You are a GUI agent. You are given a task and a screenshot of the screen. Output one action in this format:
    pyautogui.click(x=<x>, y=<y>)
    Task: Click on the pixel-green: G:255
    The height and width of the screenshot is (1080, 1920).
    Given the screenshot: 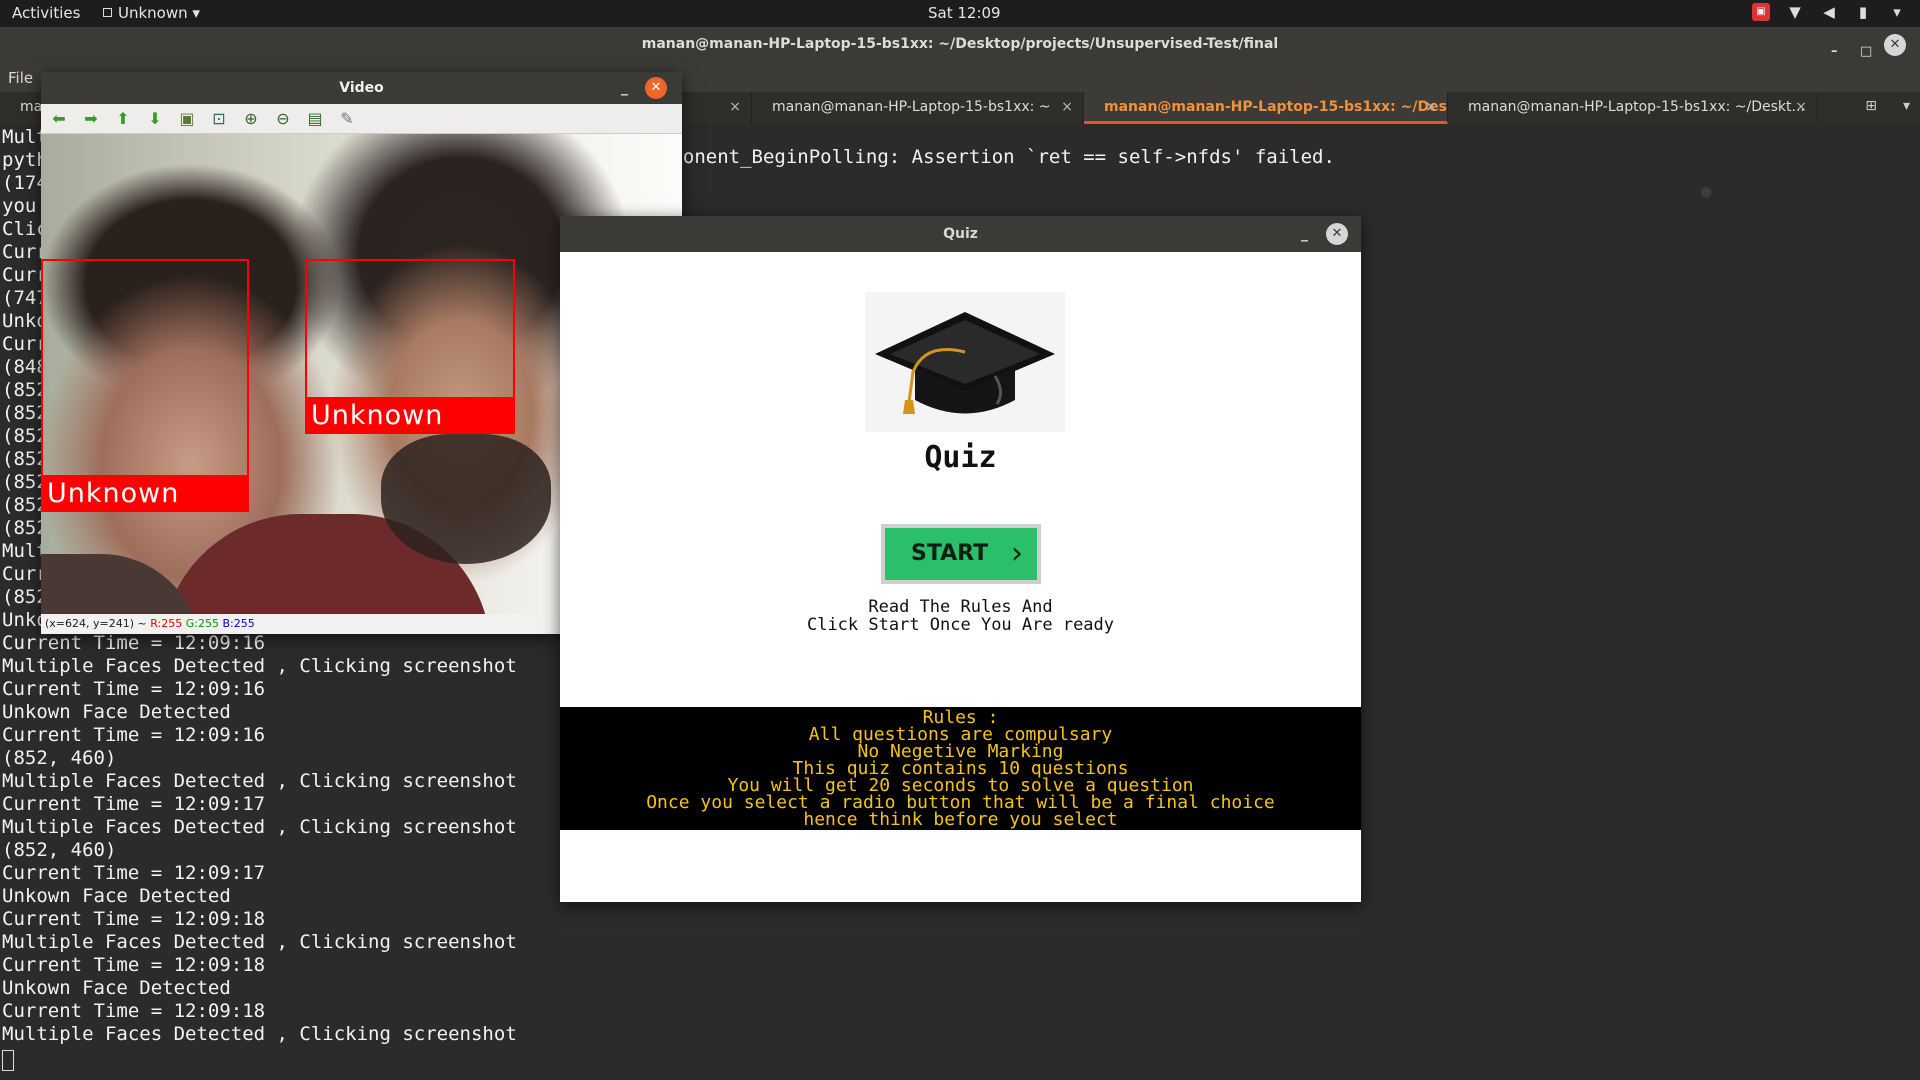 What is the action you would take?
    pyautogui.click(x=202, y=623)
    